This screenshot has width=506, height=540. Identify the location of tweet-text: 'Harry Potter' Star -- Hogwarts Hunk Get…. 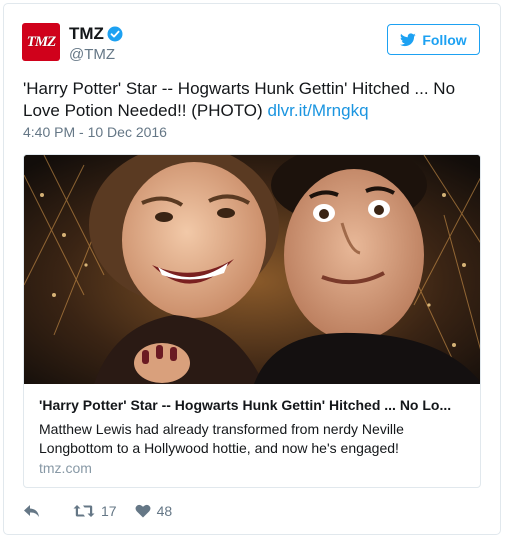
(253, 100).